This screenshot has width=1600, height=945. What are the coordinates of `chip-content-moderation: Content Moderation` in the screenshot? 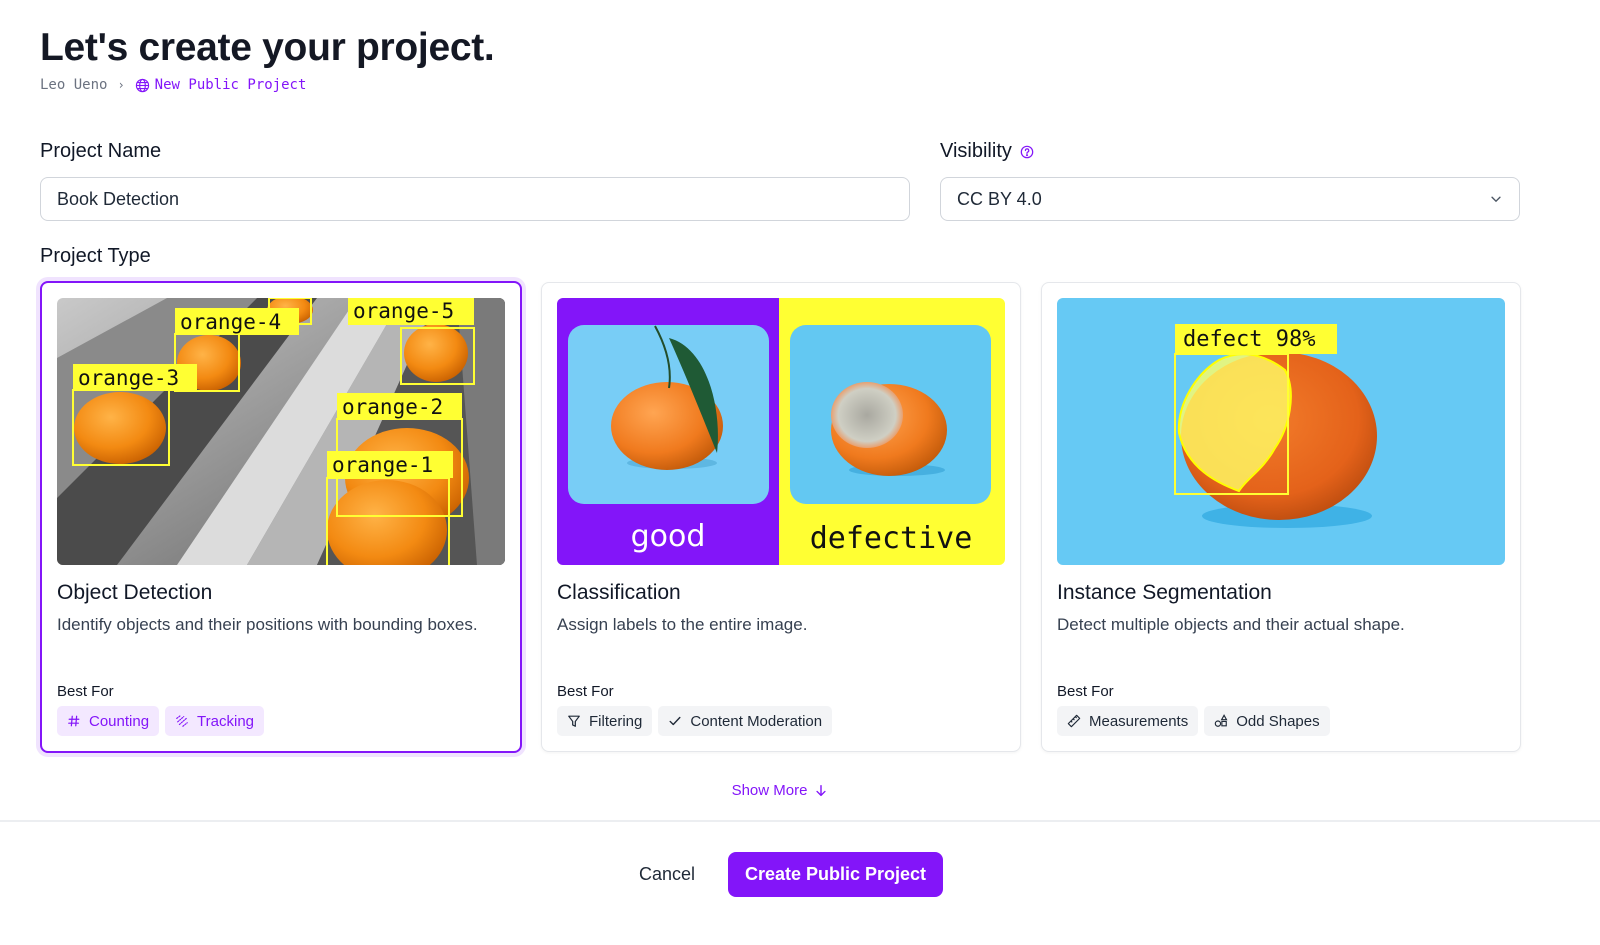 It's located at (745, 721).